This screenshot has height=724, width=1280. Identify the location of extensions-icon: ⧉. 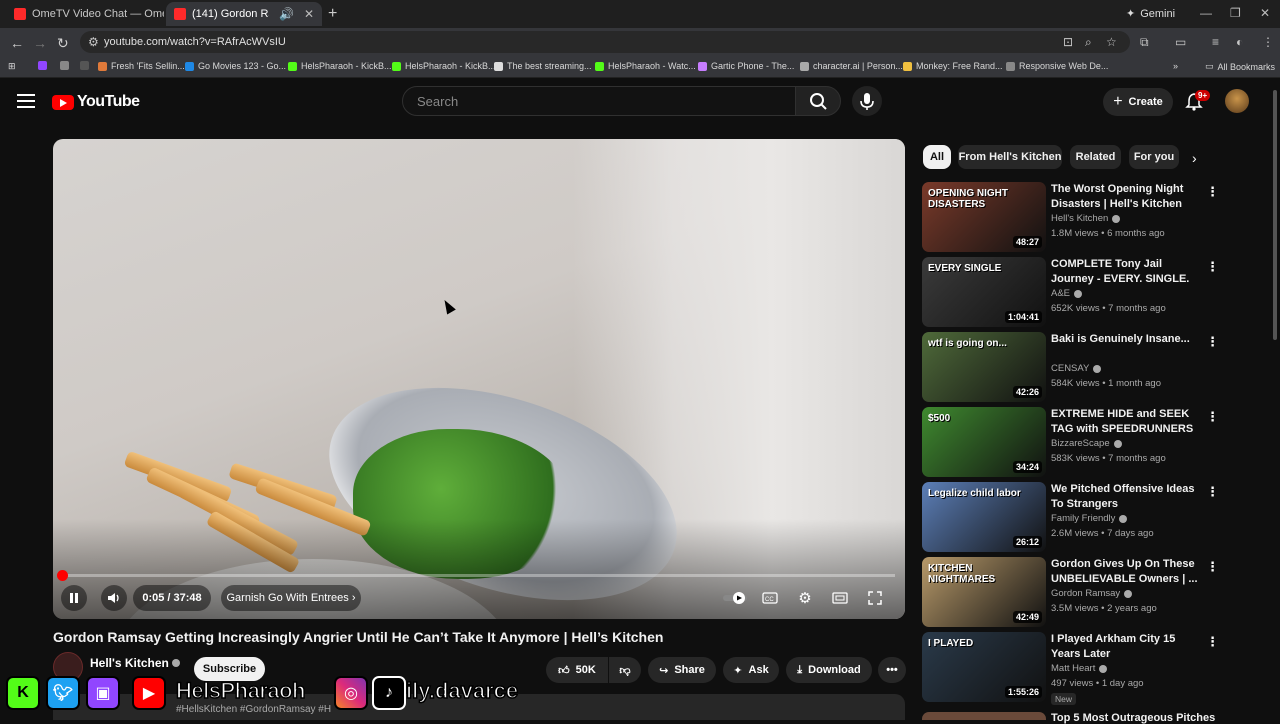
(1144, 42).